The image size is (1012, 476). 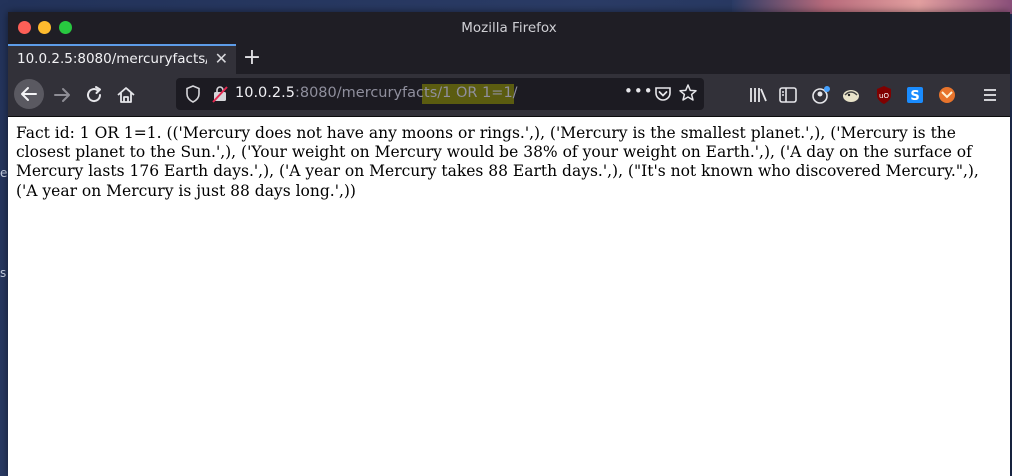 What do you see at coordinates (990, 95) in the screenshot?
I see `hamburger-menu-icon` at bounding box center [990, 95].